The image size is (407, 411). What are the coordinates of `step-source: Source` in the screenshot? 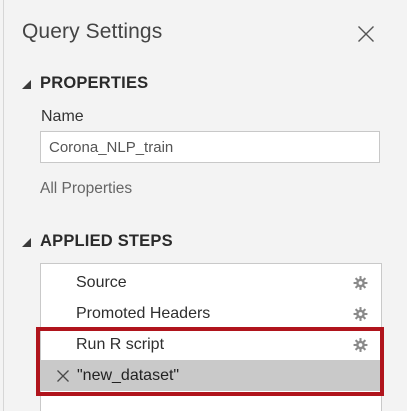 It's located at (211, 282).